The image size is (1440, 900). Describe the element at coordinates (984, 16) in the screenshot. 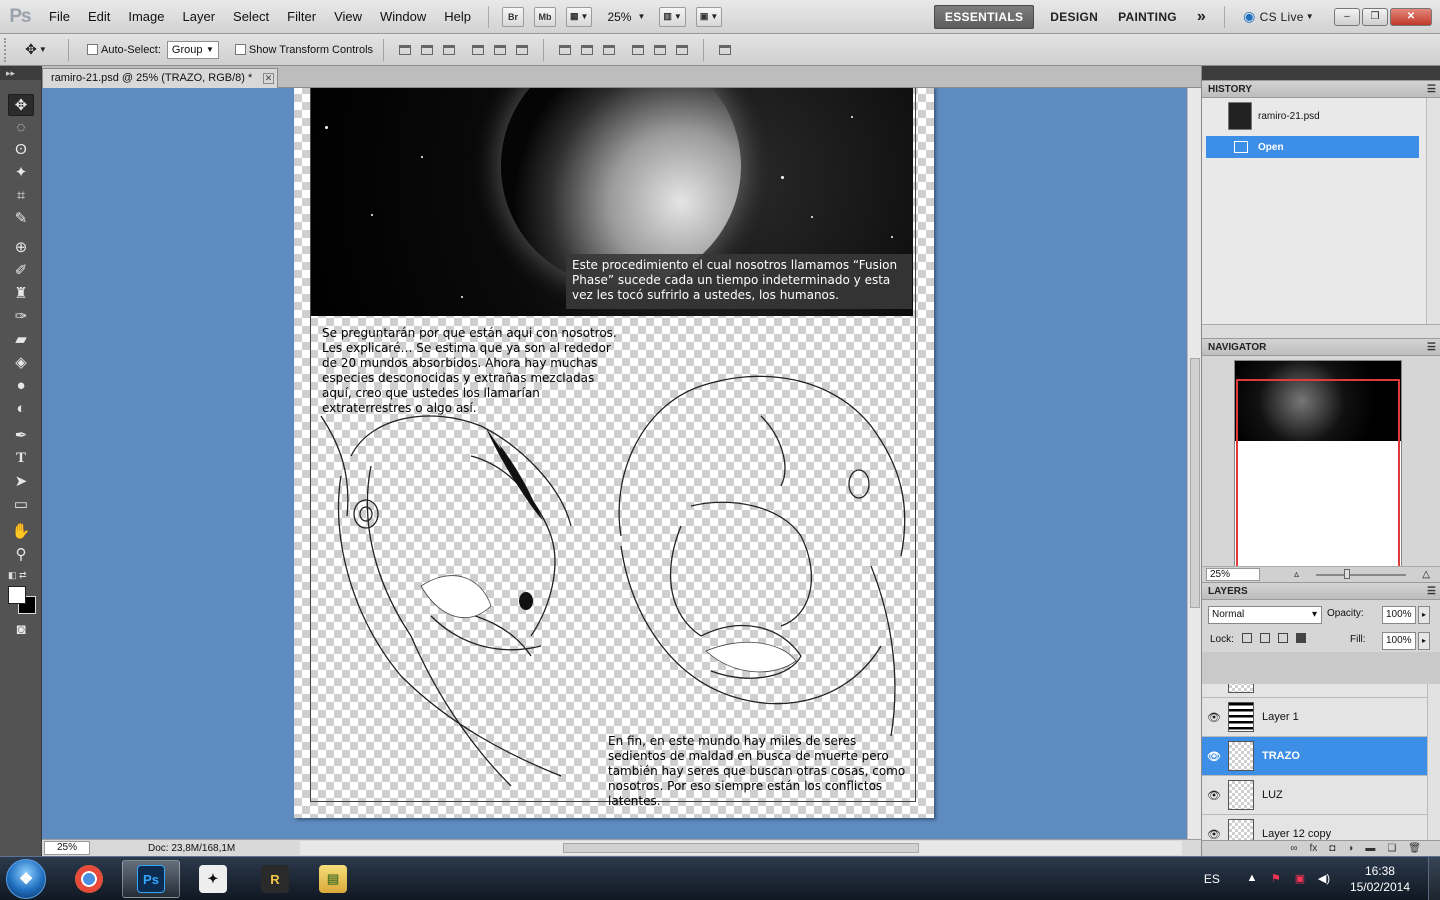

I see `workspace-essentials: ESSENTIALS` at that location.